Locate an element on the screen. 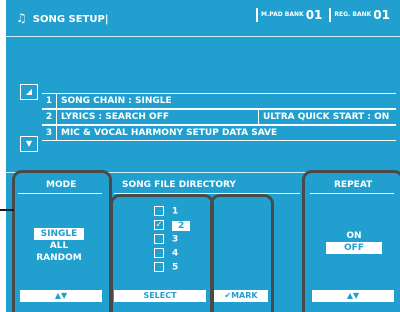  list-item: 1 SONG CHAIN : SINGLE is located at coordinates (219, 101).